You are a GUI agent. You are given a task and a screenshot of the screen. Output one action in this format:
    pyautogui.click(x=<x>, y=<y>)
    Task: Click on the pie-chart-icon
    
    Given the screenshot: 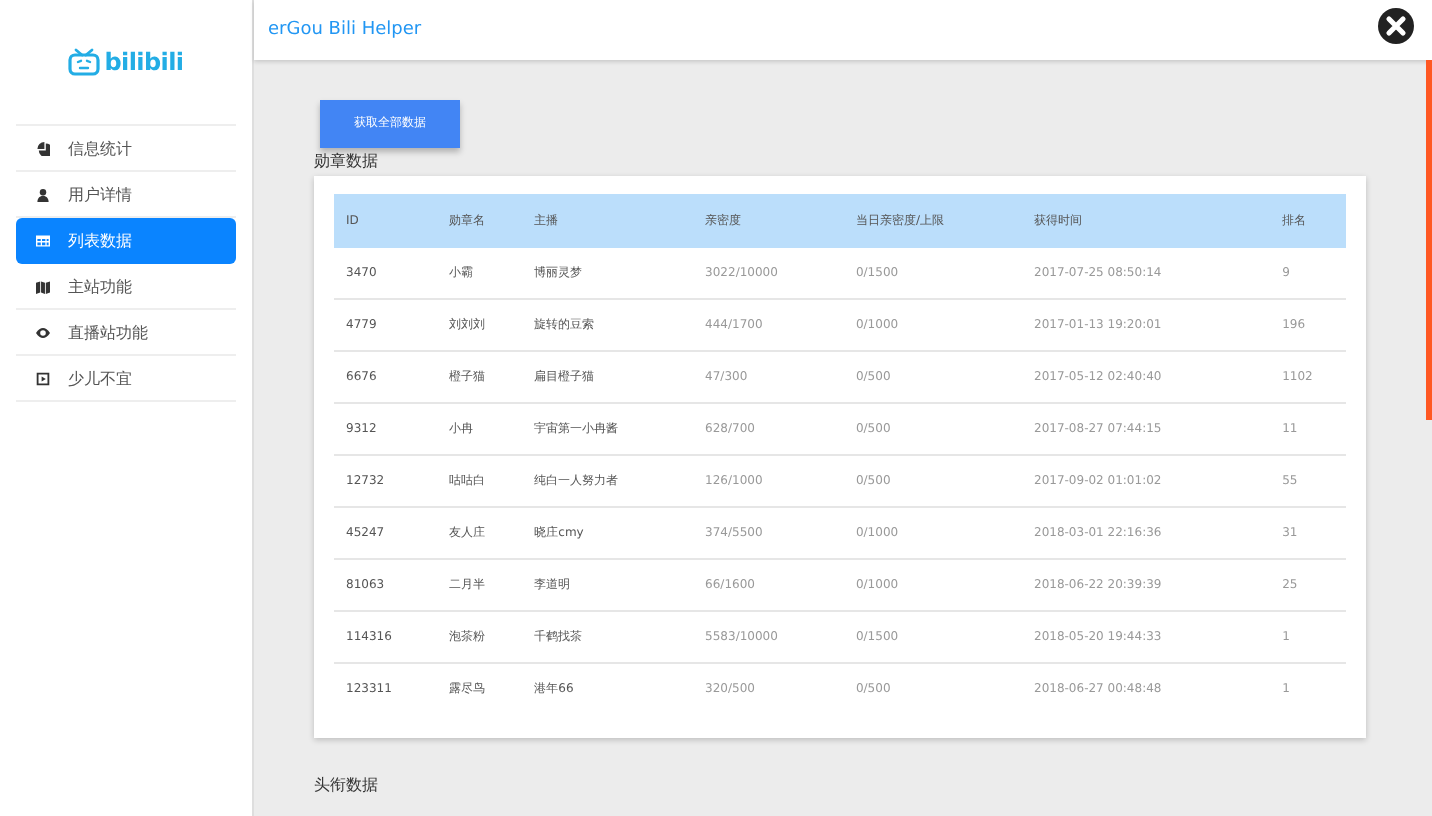 What is the action you would take?
    pyautogui.click(x=43, y=148)
    